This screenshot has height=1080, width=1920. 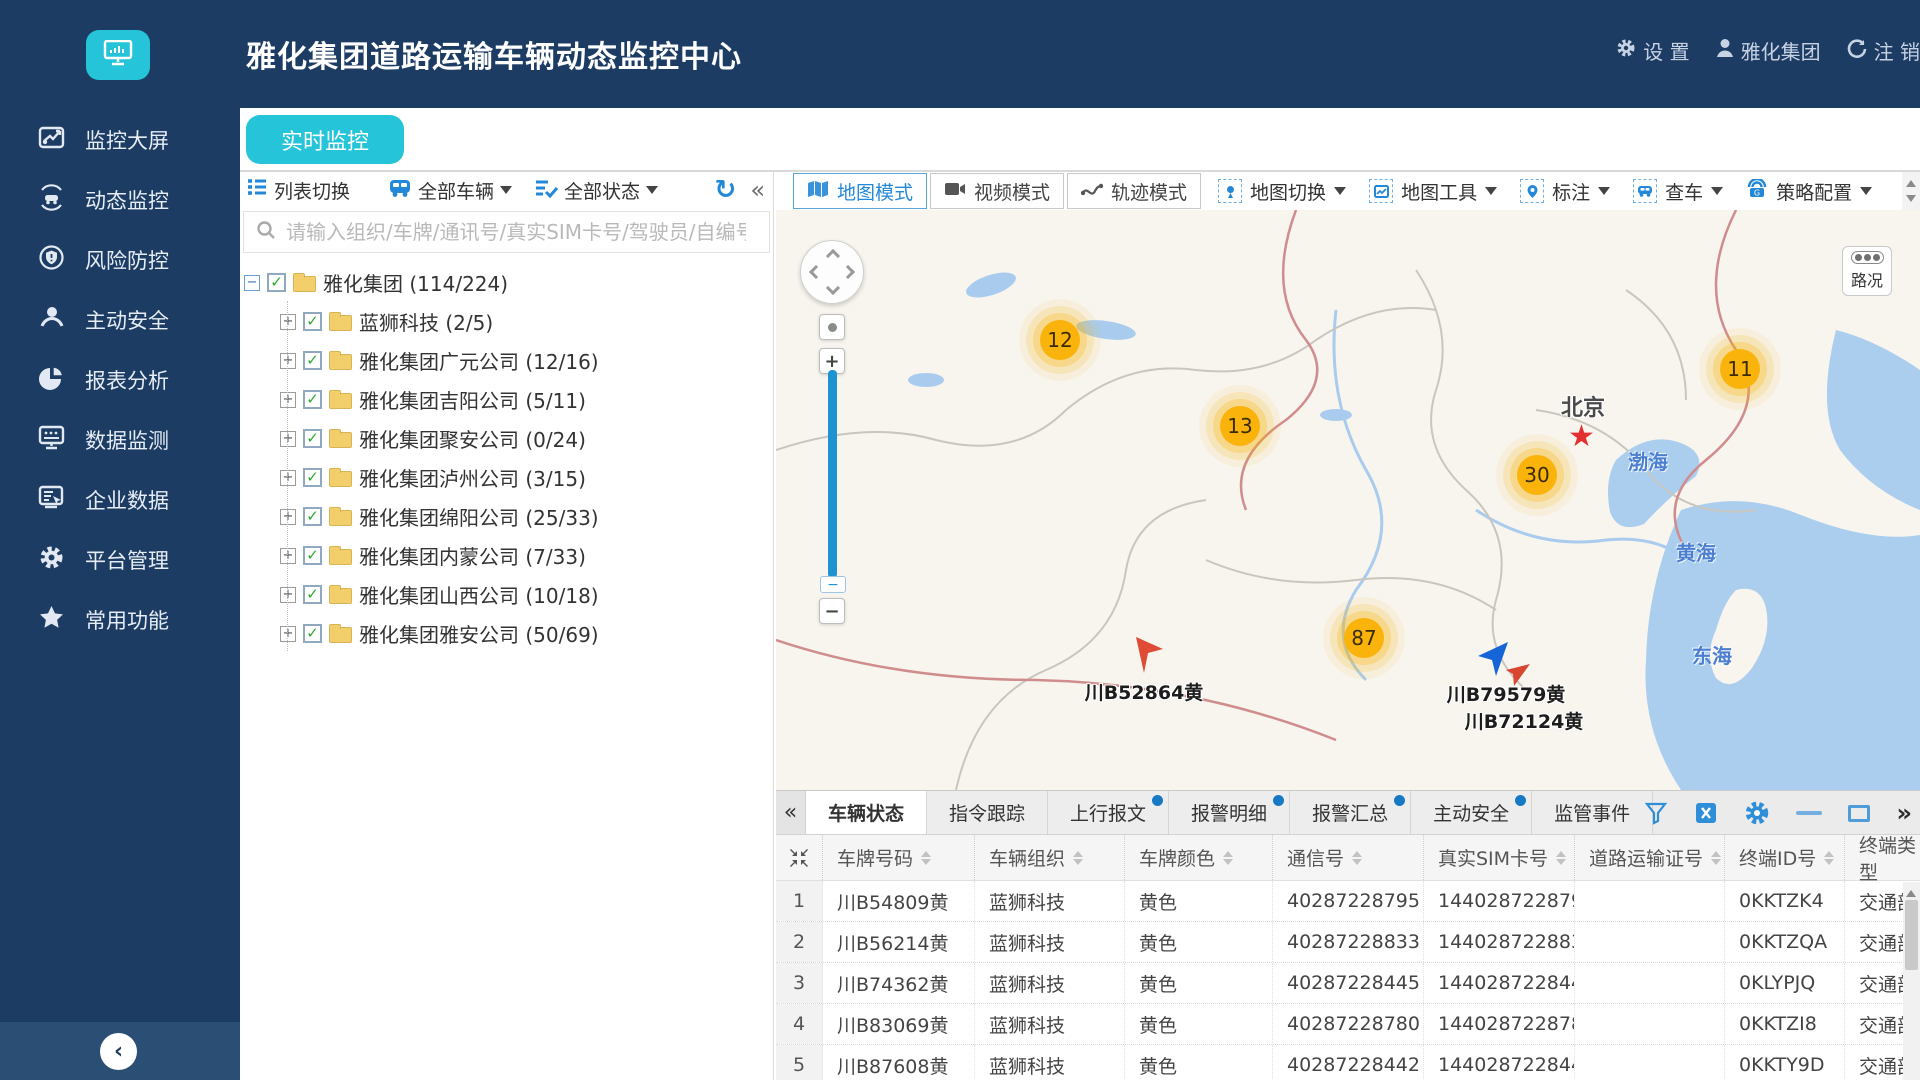 What do you see at coordinates (1060, 340) in the screenshot?
I see `cluster-marker: 12` at bounding box center [1060, 340].